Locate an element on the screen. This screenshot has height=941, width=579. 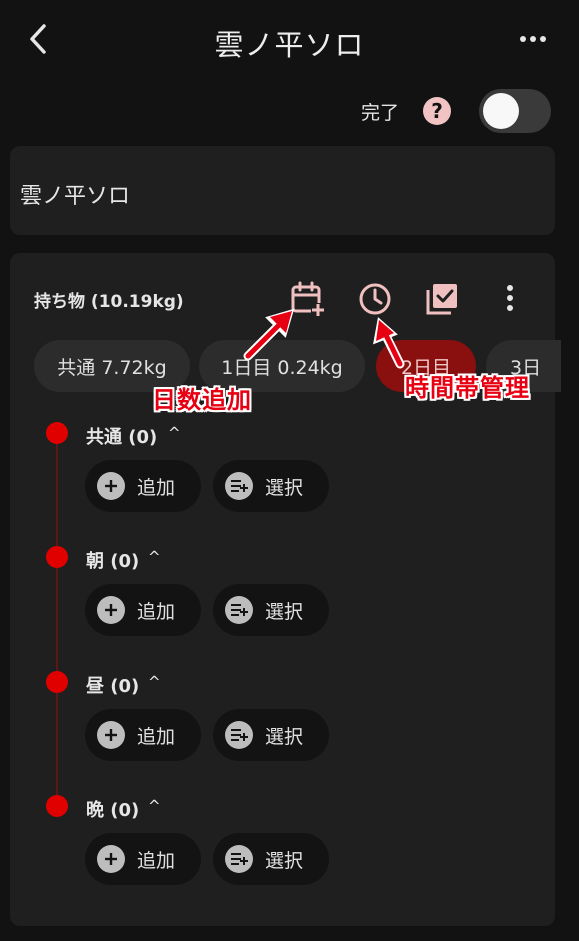
annotation-days-add: 日数追加 is located at coordinates (202, 400).